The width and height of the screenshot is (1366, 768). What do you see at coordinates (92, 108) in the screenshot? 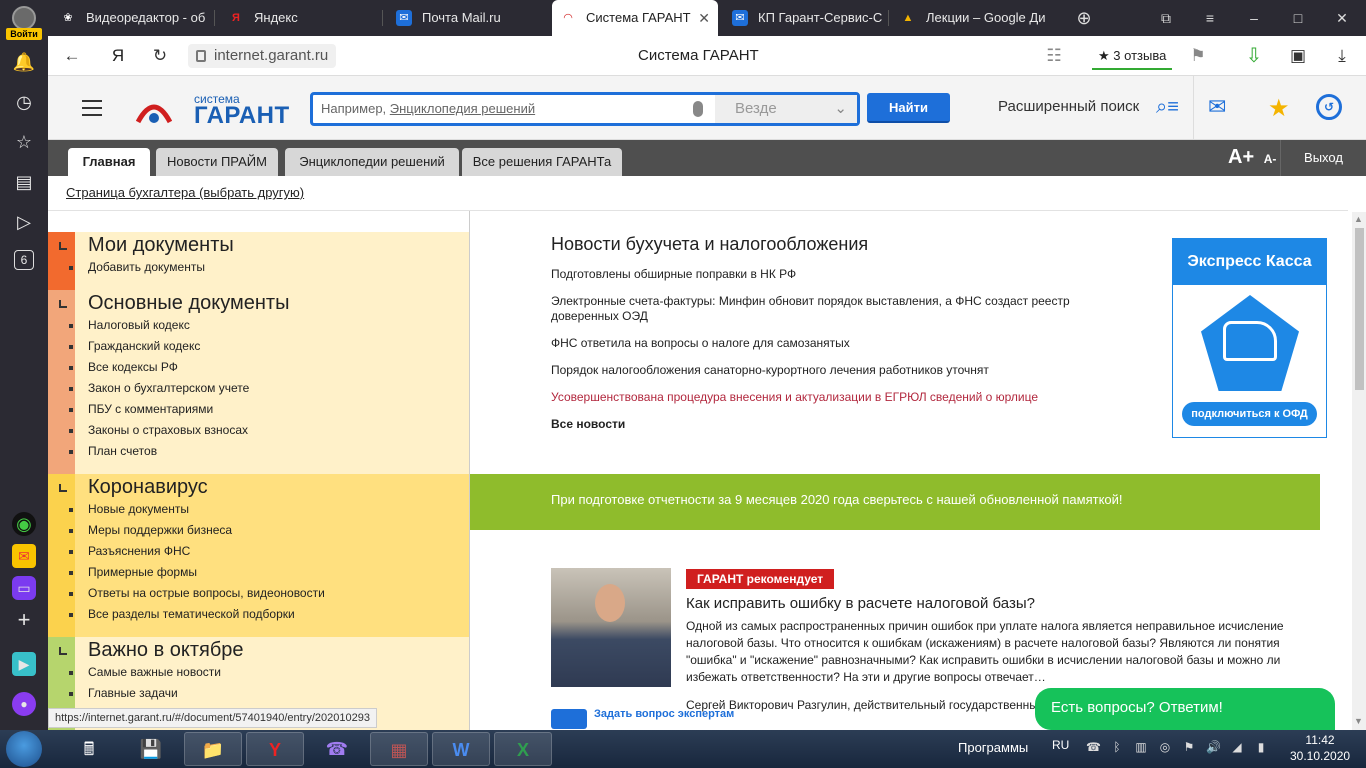
I see `hamburger-menu-icon` at bounding box center [92, 108].